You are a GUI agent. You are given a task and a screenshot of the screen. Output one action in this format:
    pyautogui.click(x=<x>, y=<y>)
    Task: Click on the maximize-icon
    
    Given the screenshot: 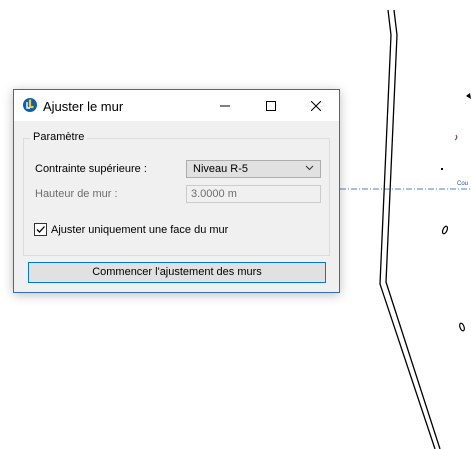 What is the action you would take?
    pyautogui.click(x=271, y=105)
    